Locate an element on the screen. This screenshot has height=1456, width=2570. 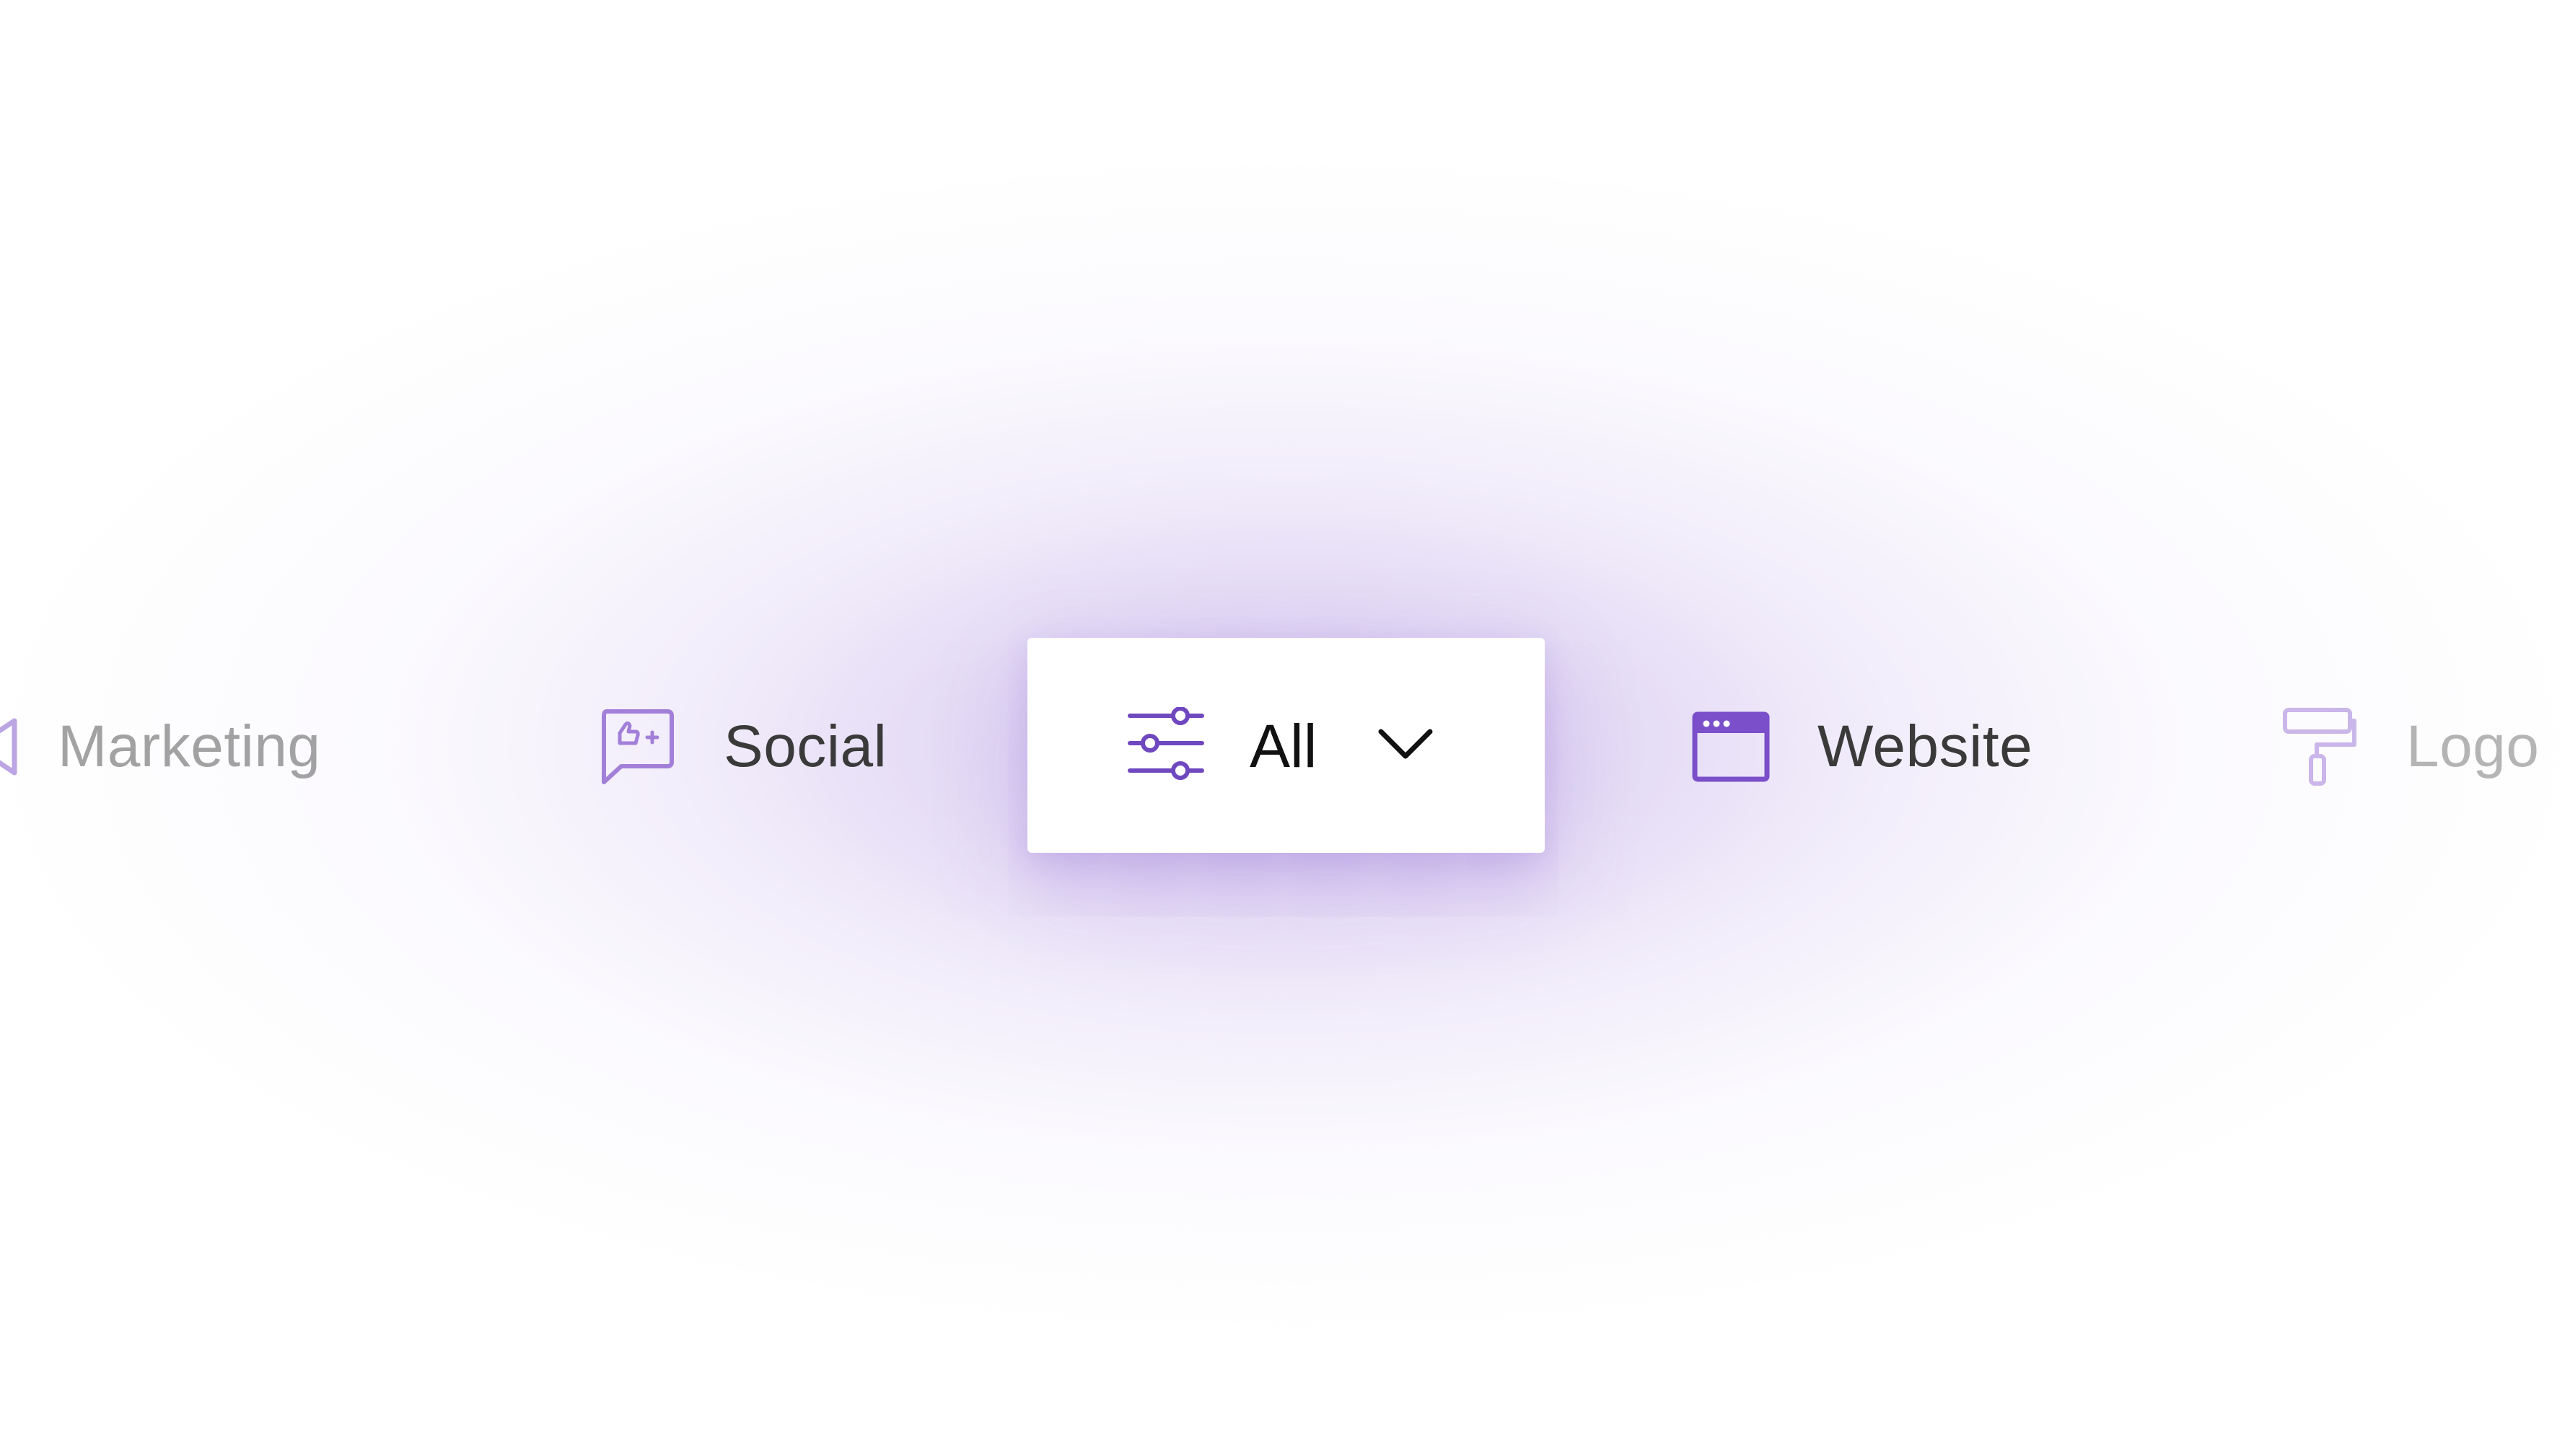
sliders-filter-icon is located at coordinates (1166, 744).